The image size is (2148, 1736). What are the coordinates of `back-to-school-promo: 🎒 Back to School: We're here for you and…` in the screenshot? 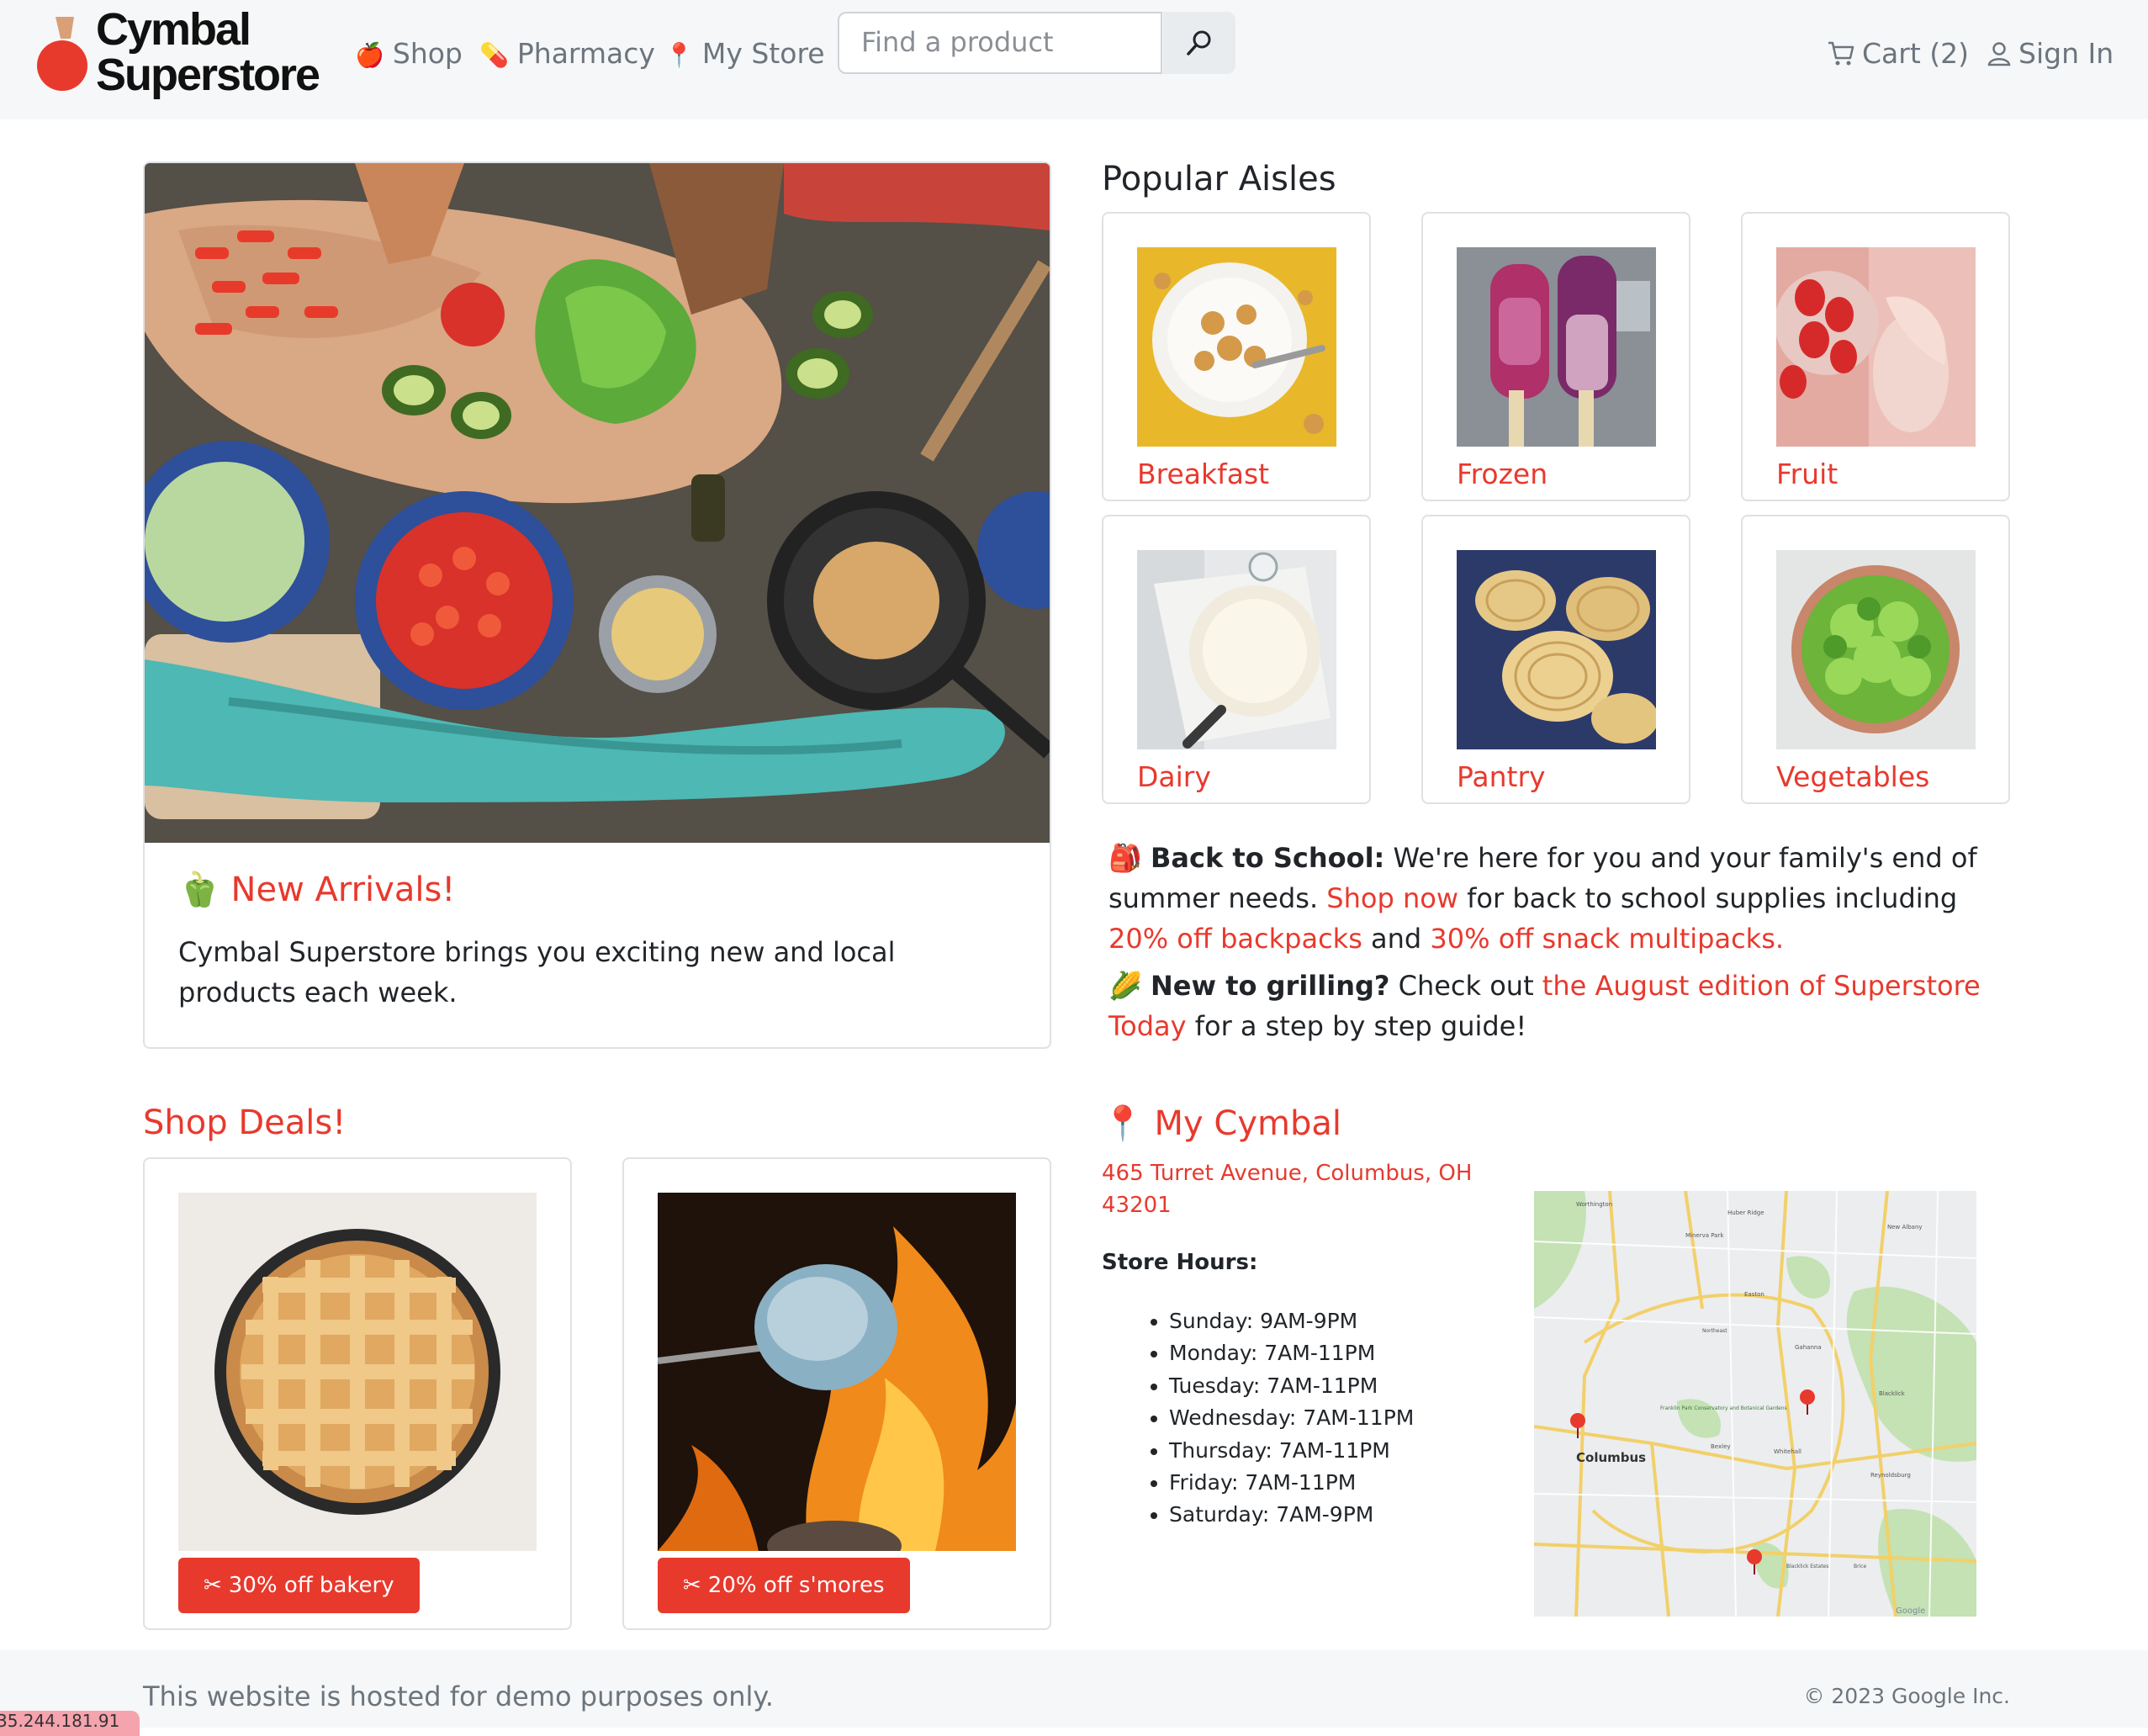 It's located at (1562, 899).